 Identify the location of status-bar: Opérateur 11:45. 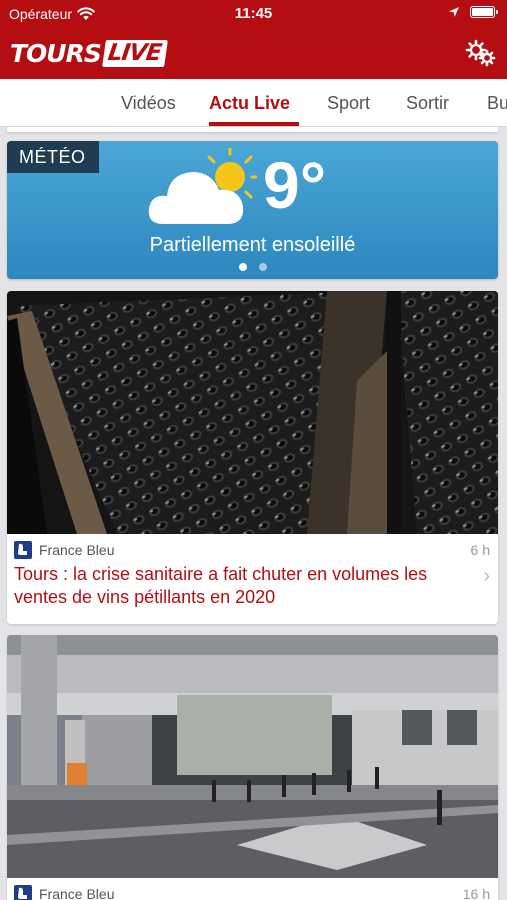
(253, 14).